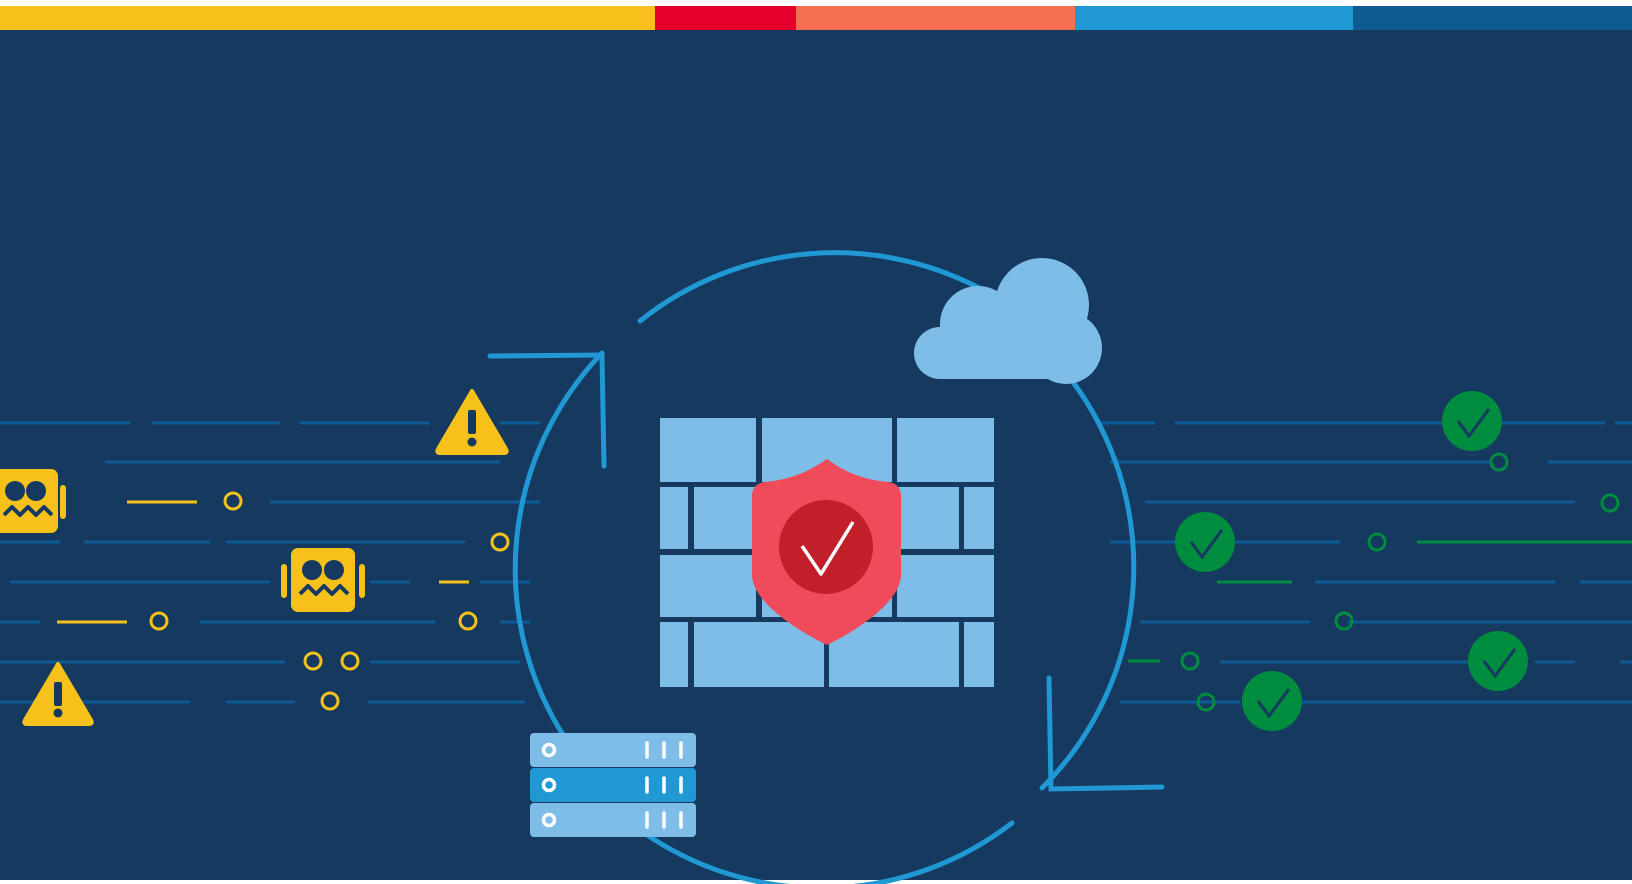 Image resolution: width=1632 pixels, height=884 pixels. Describe the element at coordinates (816, 3) in the screenshot. I see `top-strip` at that location.